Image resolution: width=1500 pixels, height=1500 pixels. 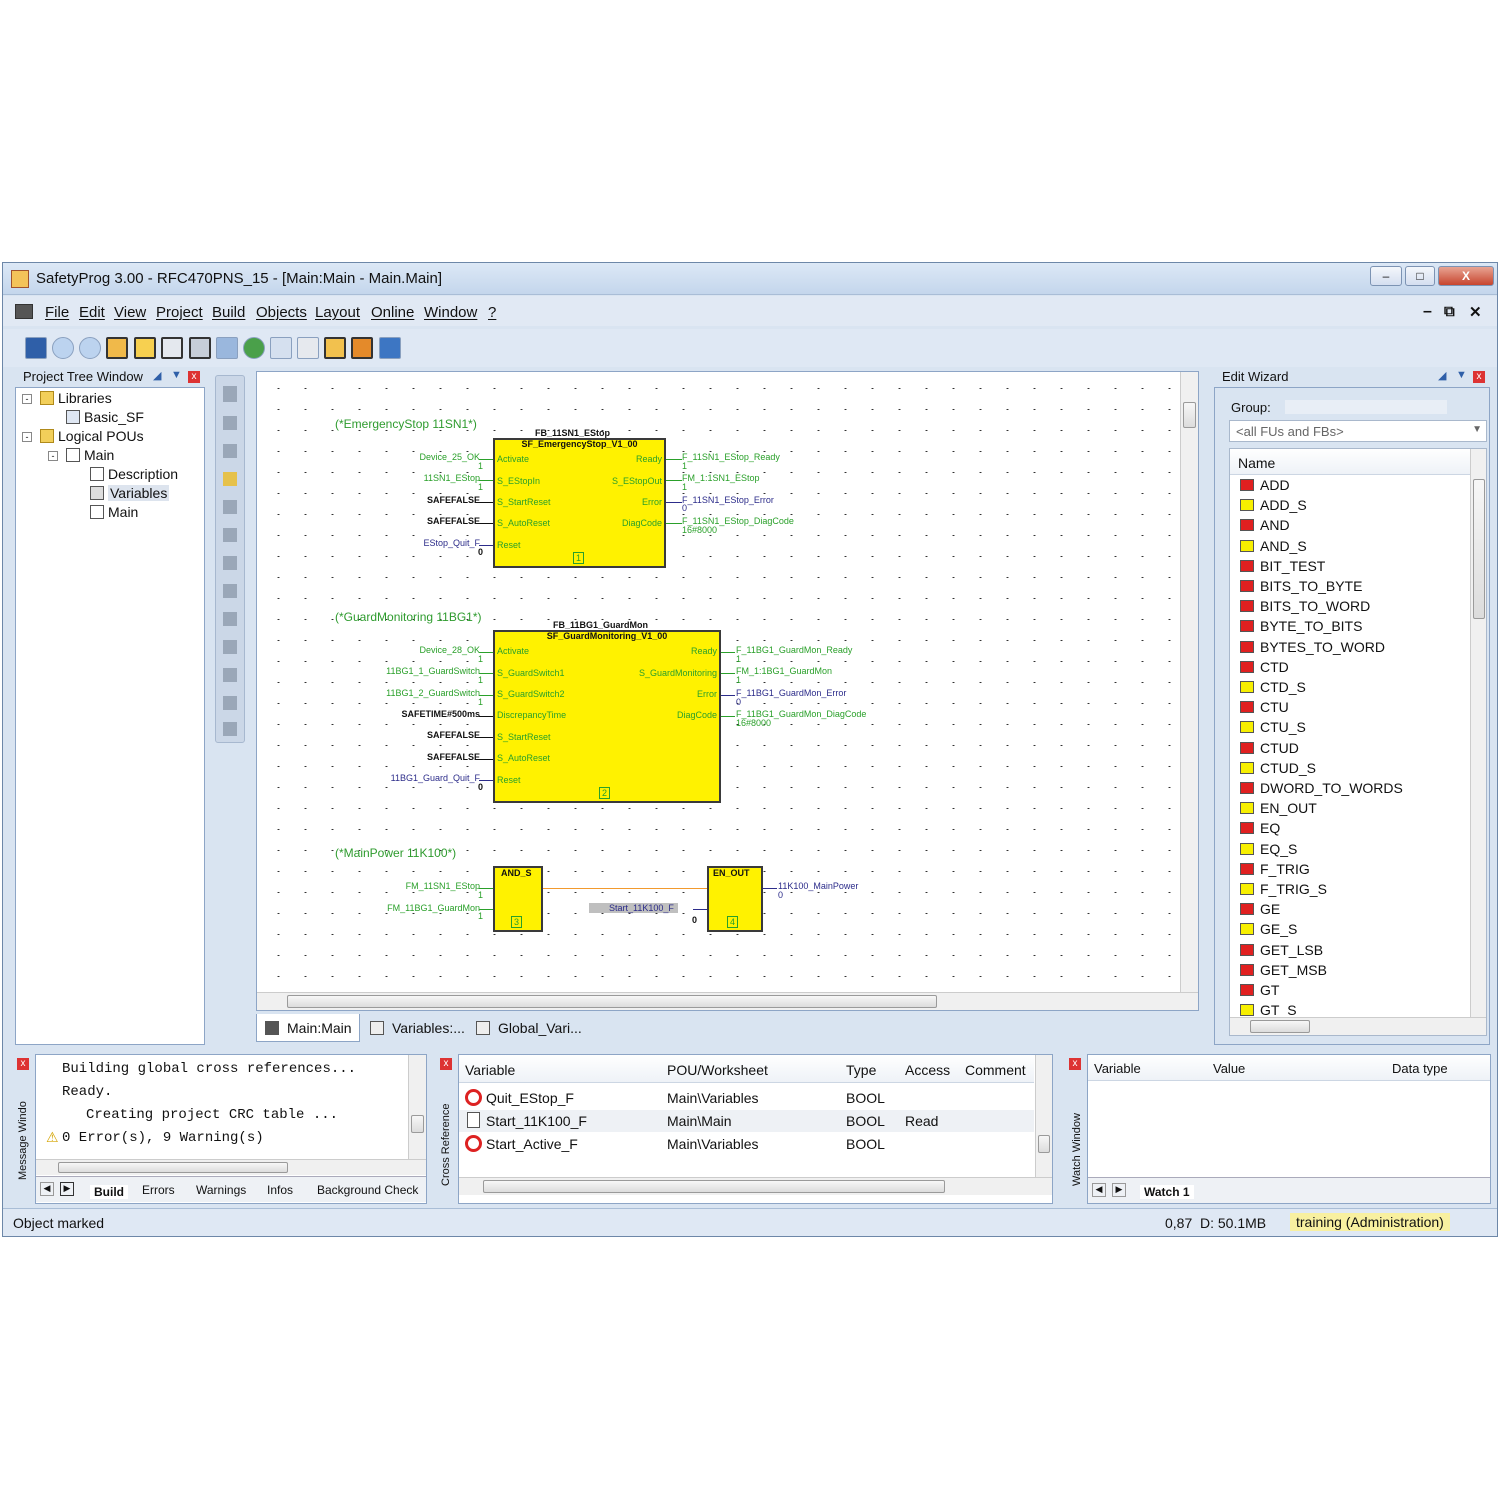 I want to click on list-item: BITS_TO_WORD, so click(x=1305, y=608).